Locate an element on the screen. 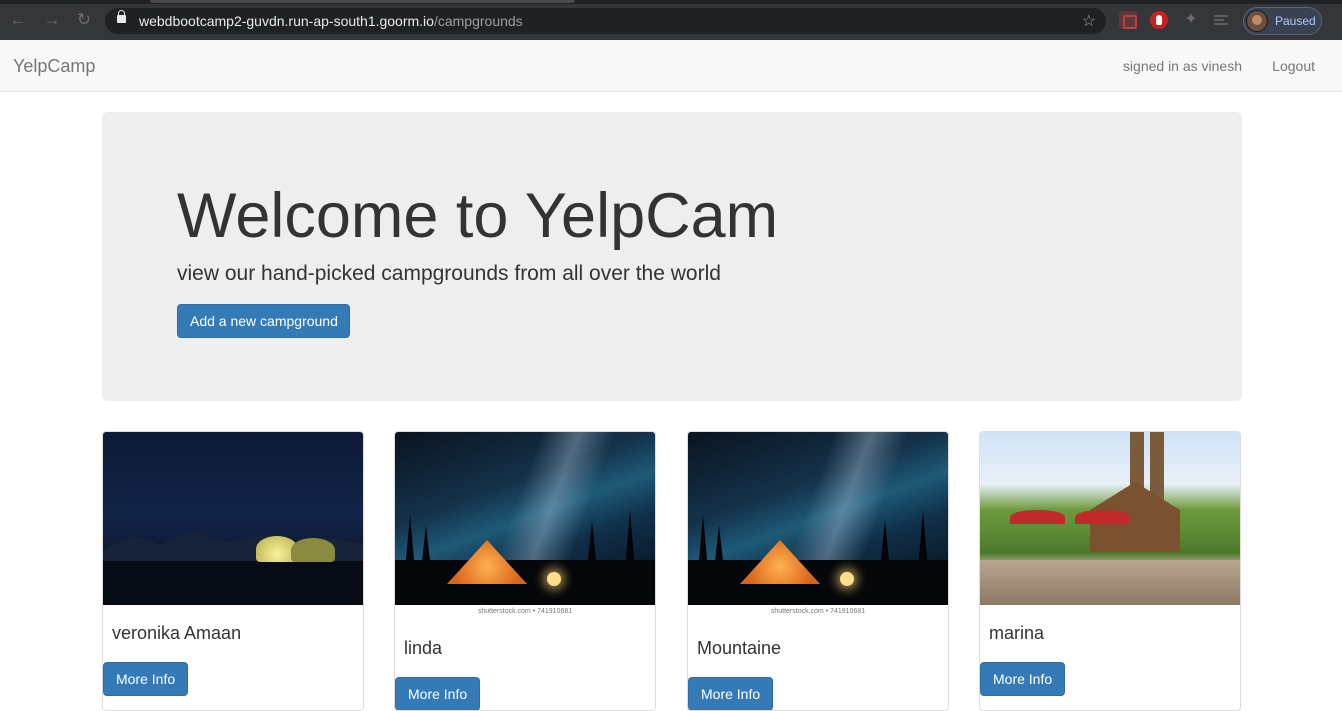  forward-icon: → is located at coordinates (52, 20).